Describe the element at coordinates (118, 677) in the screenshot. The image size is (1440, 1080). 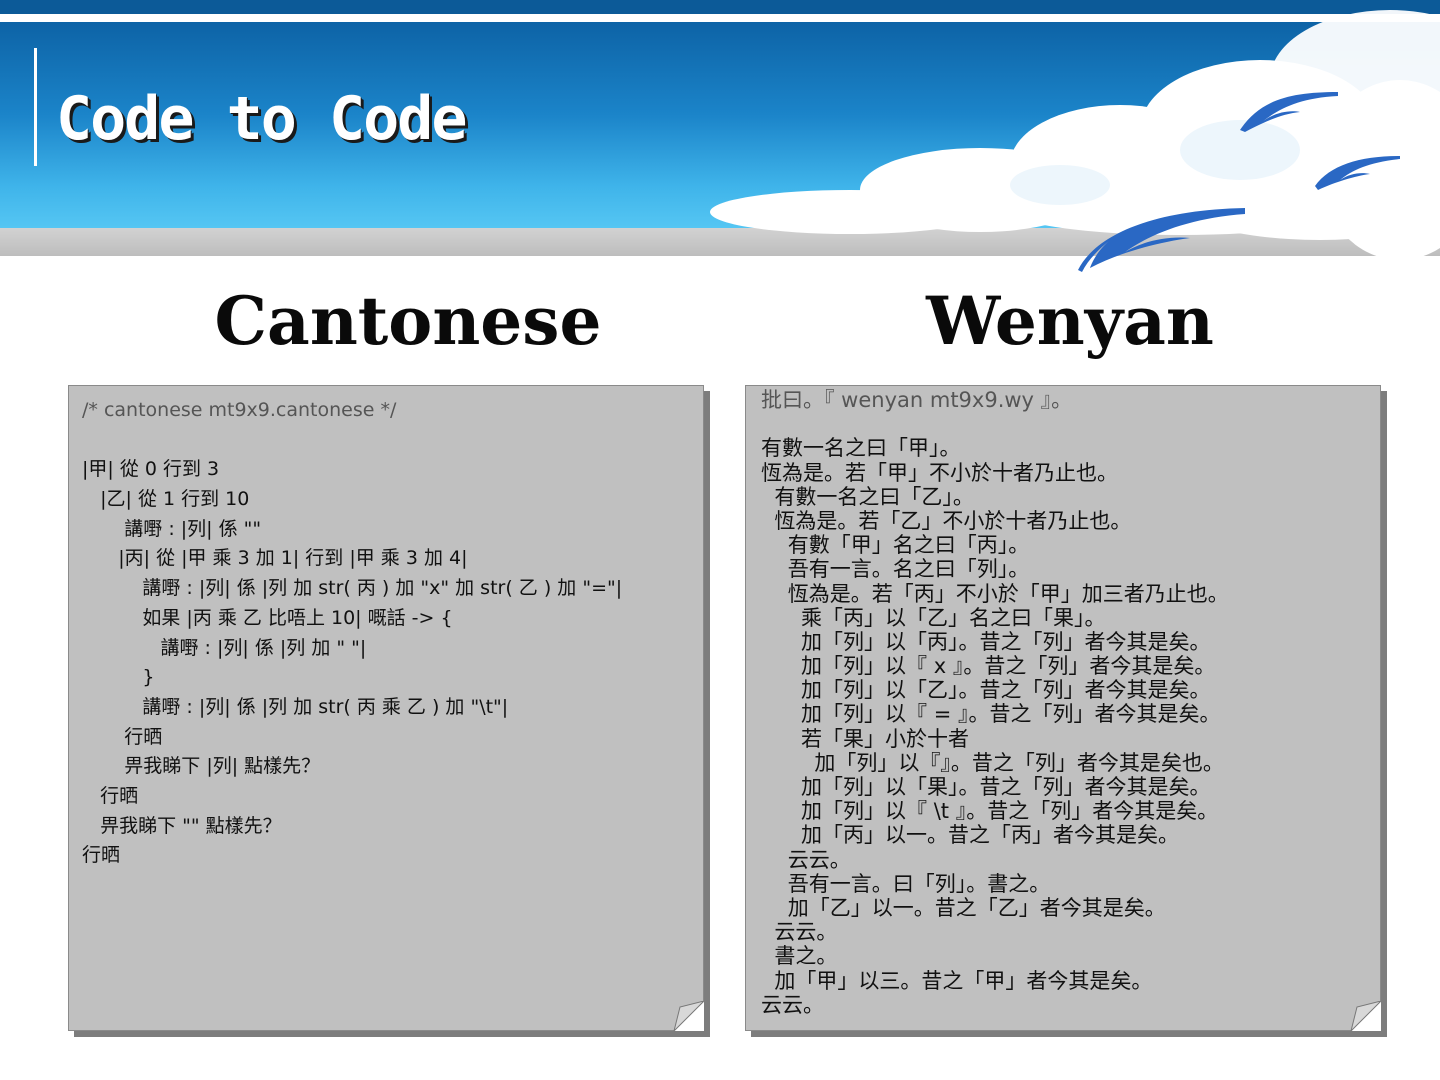
I see `cantonese-code-line: }` at that location.